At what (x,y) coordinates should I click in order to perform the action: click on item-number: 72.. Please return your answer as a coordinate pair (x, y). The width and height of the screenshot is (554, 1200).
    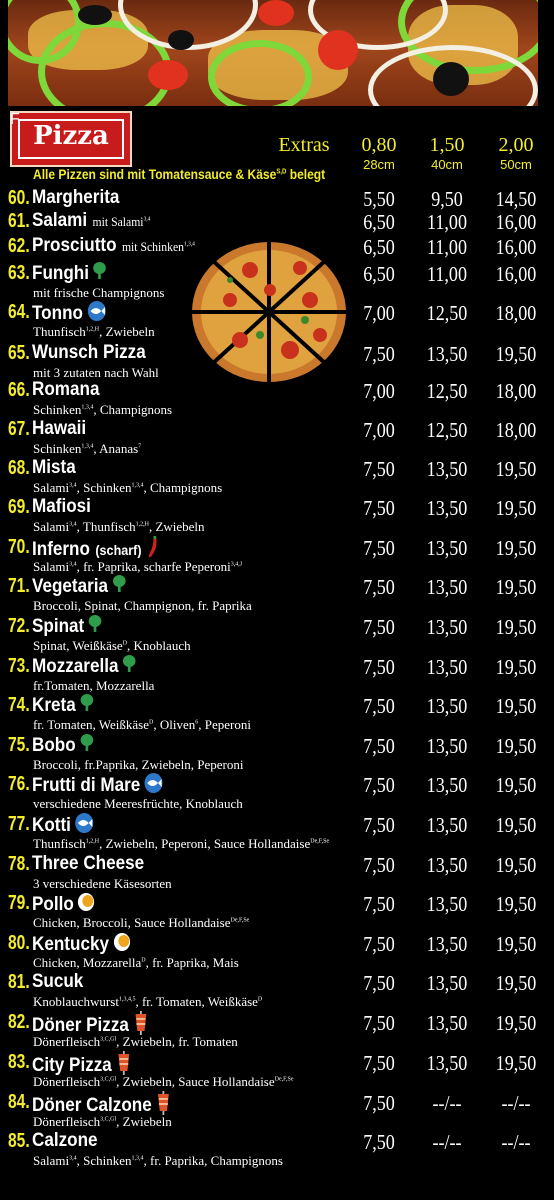
    Looking at the image, I should click on (19, 626).